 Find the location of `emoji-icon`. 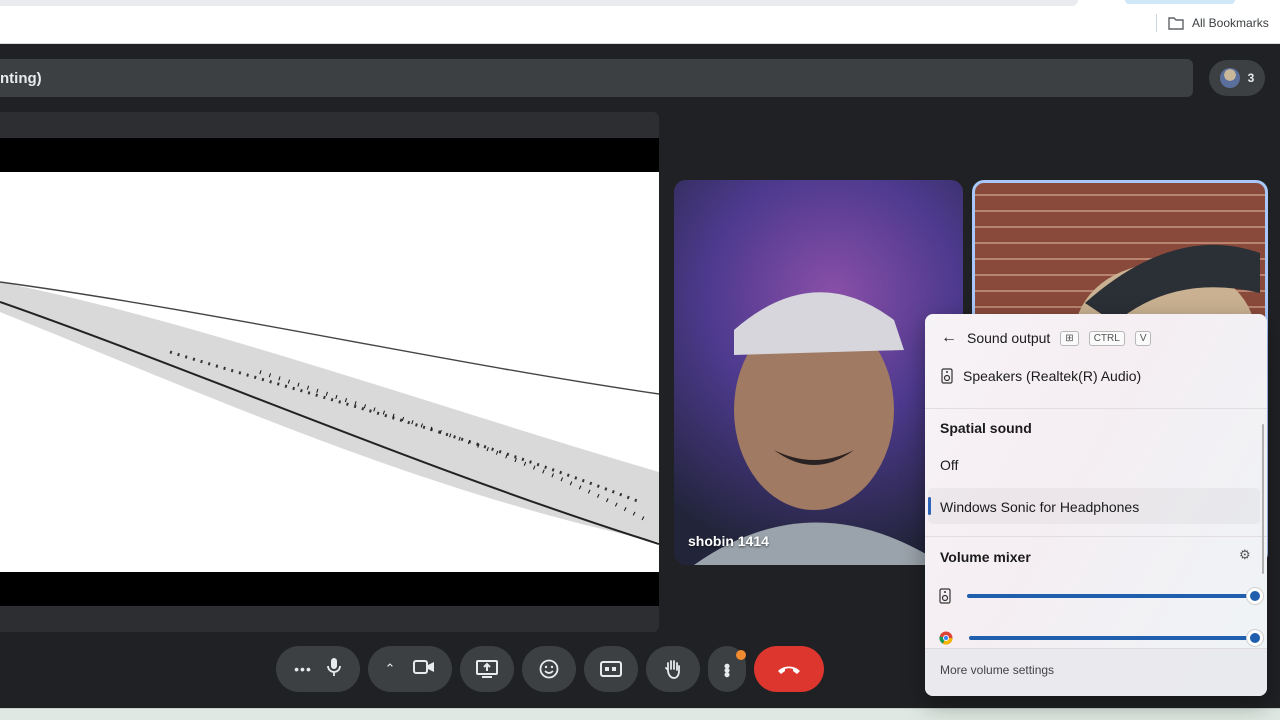

emoji-icon is located at coordinates (549, 669).